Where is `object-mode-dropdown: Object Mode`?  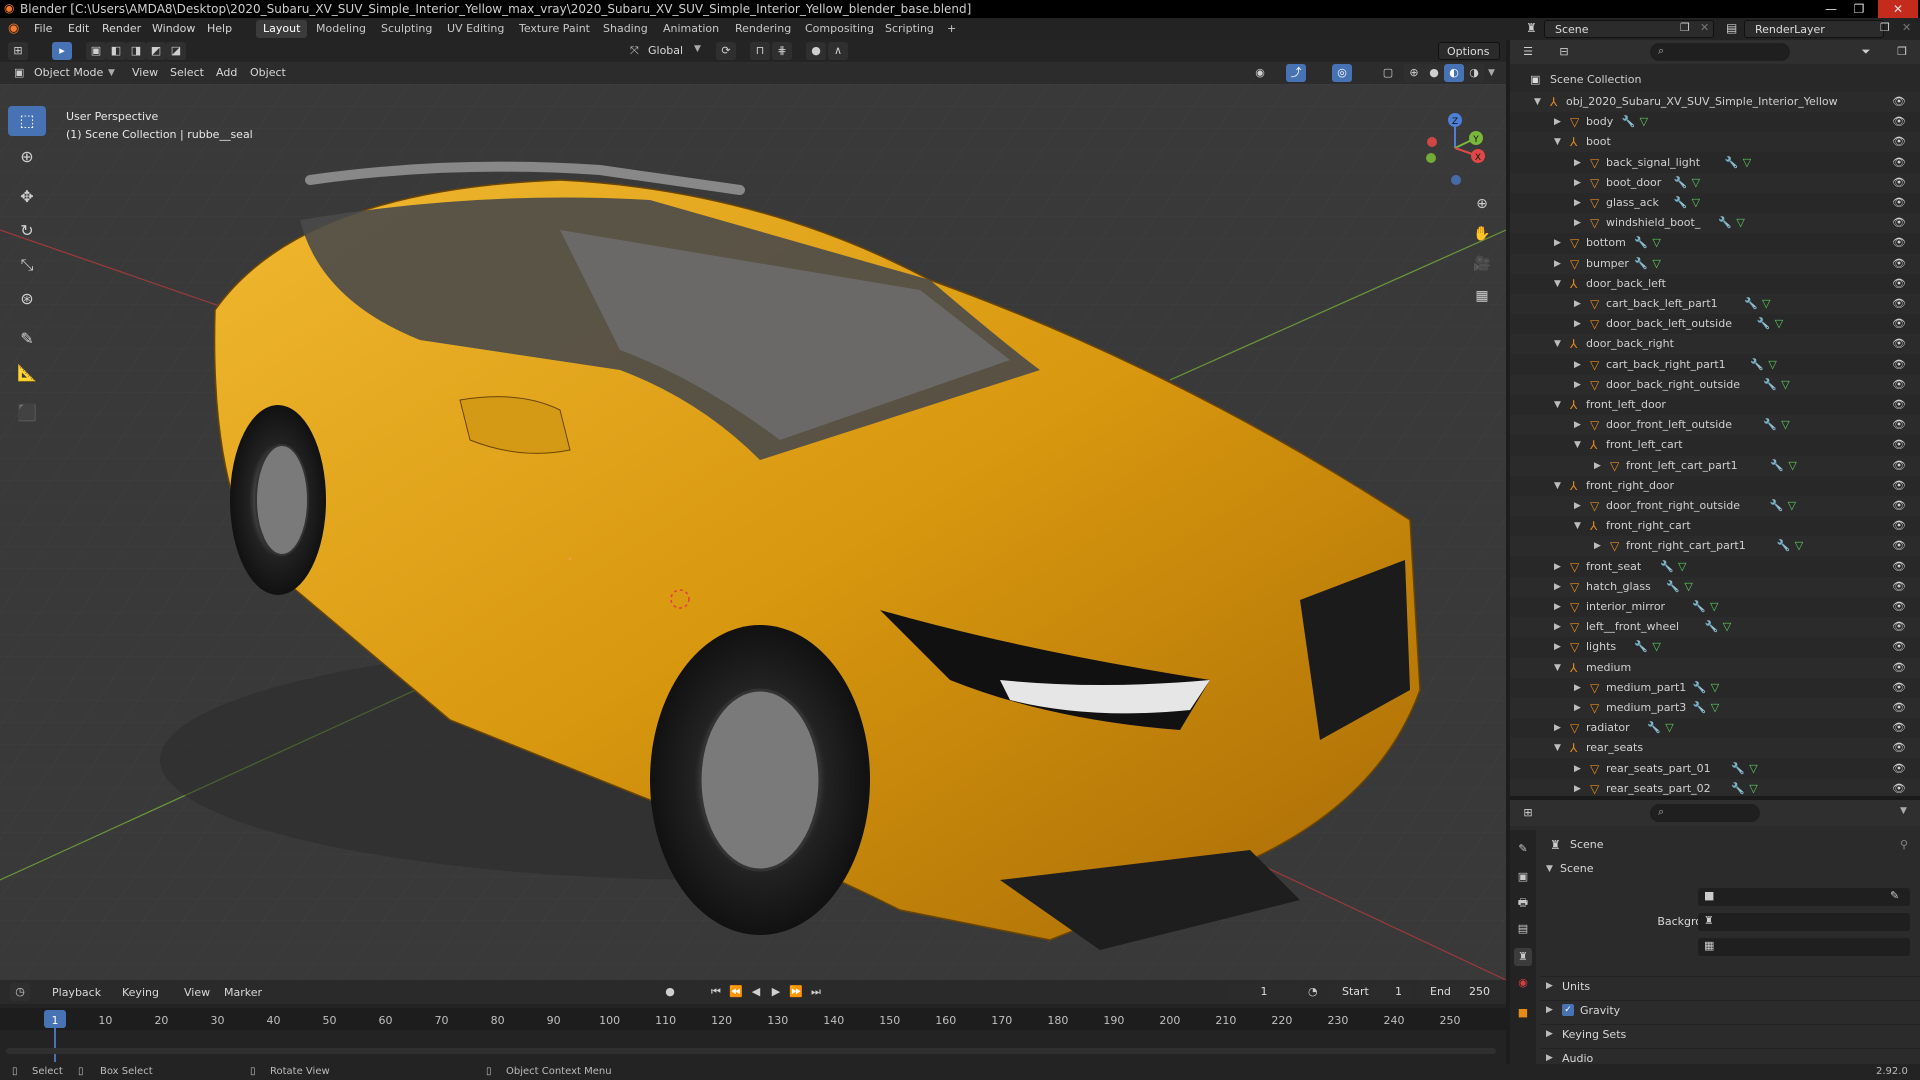
object-mode-dropdown: Object Mode is located at coordinates (68, 73).